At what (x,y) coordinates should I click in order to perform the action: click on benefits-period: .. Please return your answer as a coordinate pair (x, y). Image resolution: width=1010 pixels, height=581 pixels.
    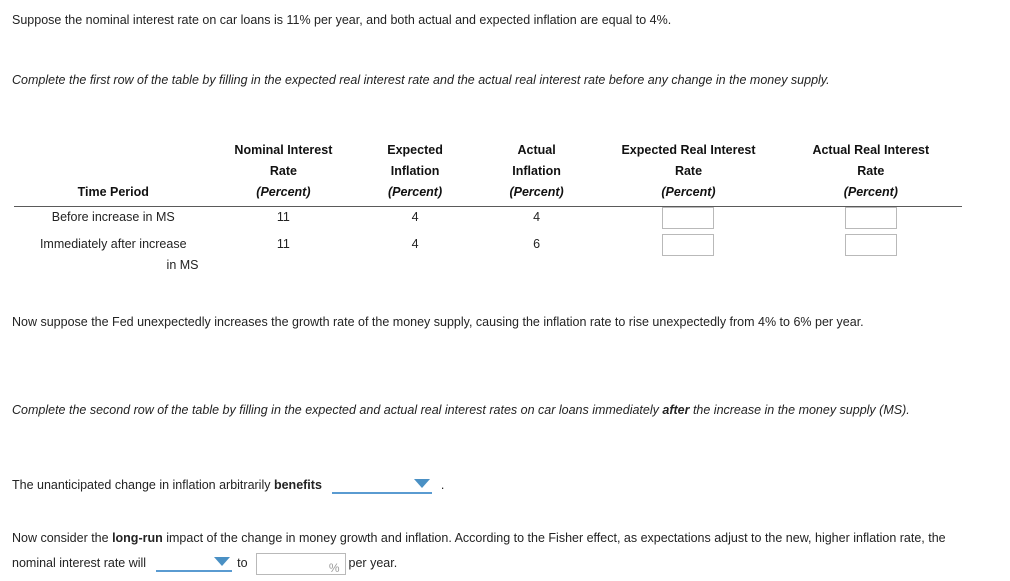
    Looking at the image, I should click on (442, 485).